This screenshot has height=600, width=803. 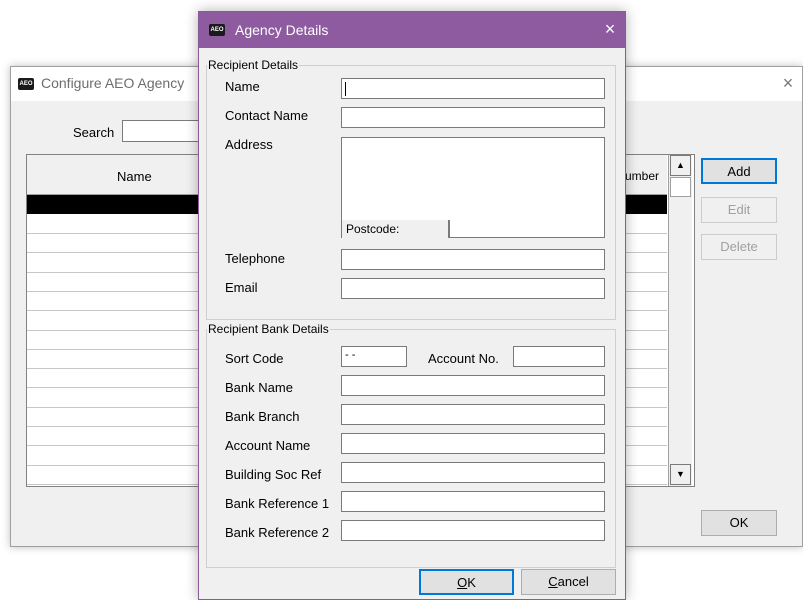 What do you see at coordinates (254, 358) in the screenshot?
I see `sort-code-label: Sort Code` at bounding box center [254, 358].